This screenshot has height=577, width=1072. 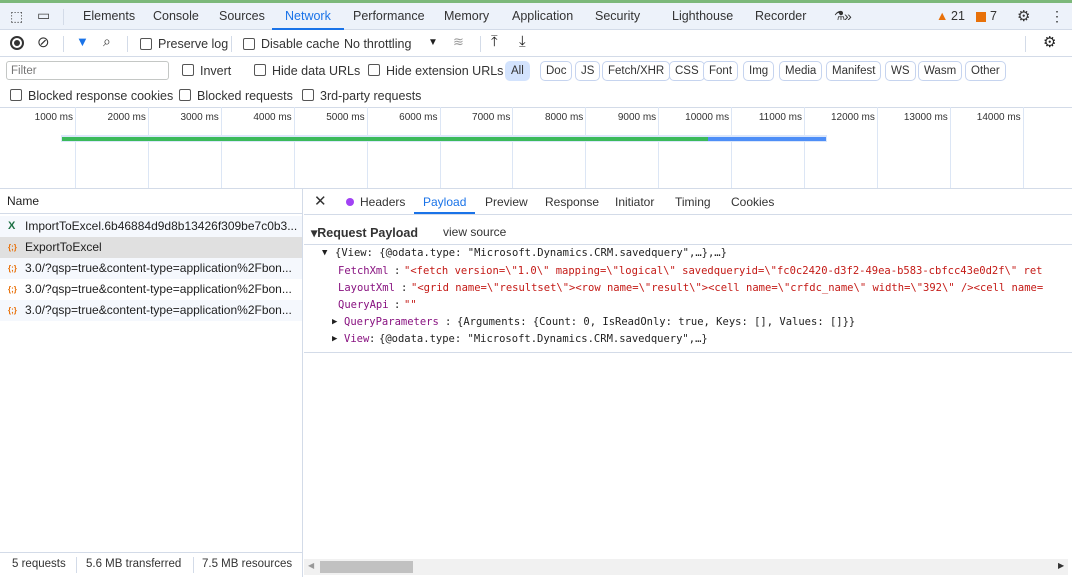 I want to click on queryapi-key: QueryApi, so click(x=363, y=305).